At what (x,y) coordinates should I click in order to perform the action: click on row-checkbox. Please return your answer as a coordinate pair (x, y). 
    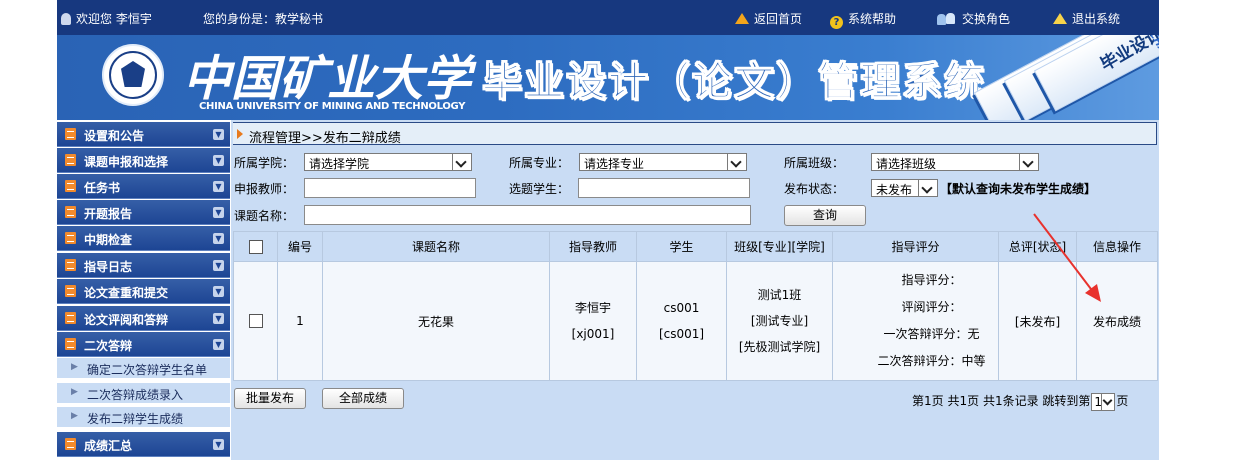
    Looking at the image, I should click on (255, 321).